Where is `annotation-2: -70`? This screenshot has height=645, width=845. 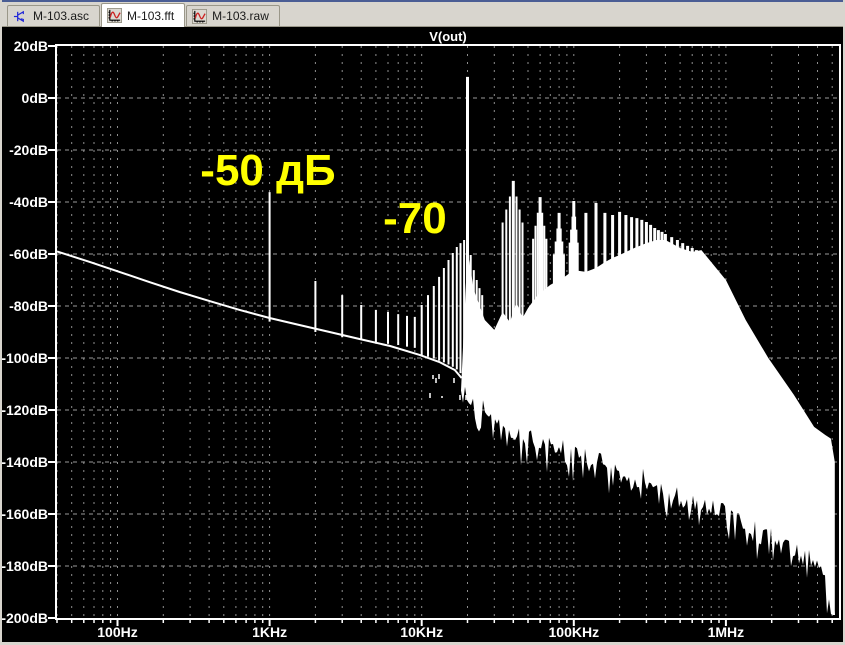
annotation-2: -70 is located at coordinates (415, 218).